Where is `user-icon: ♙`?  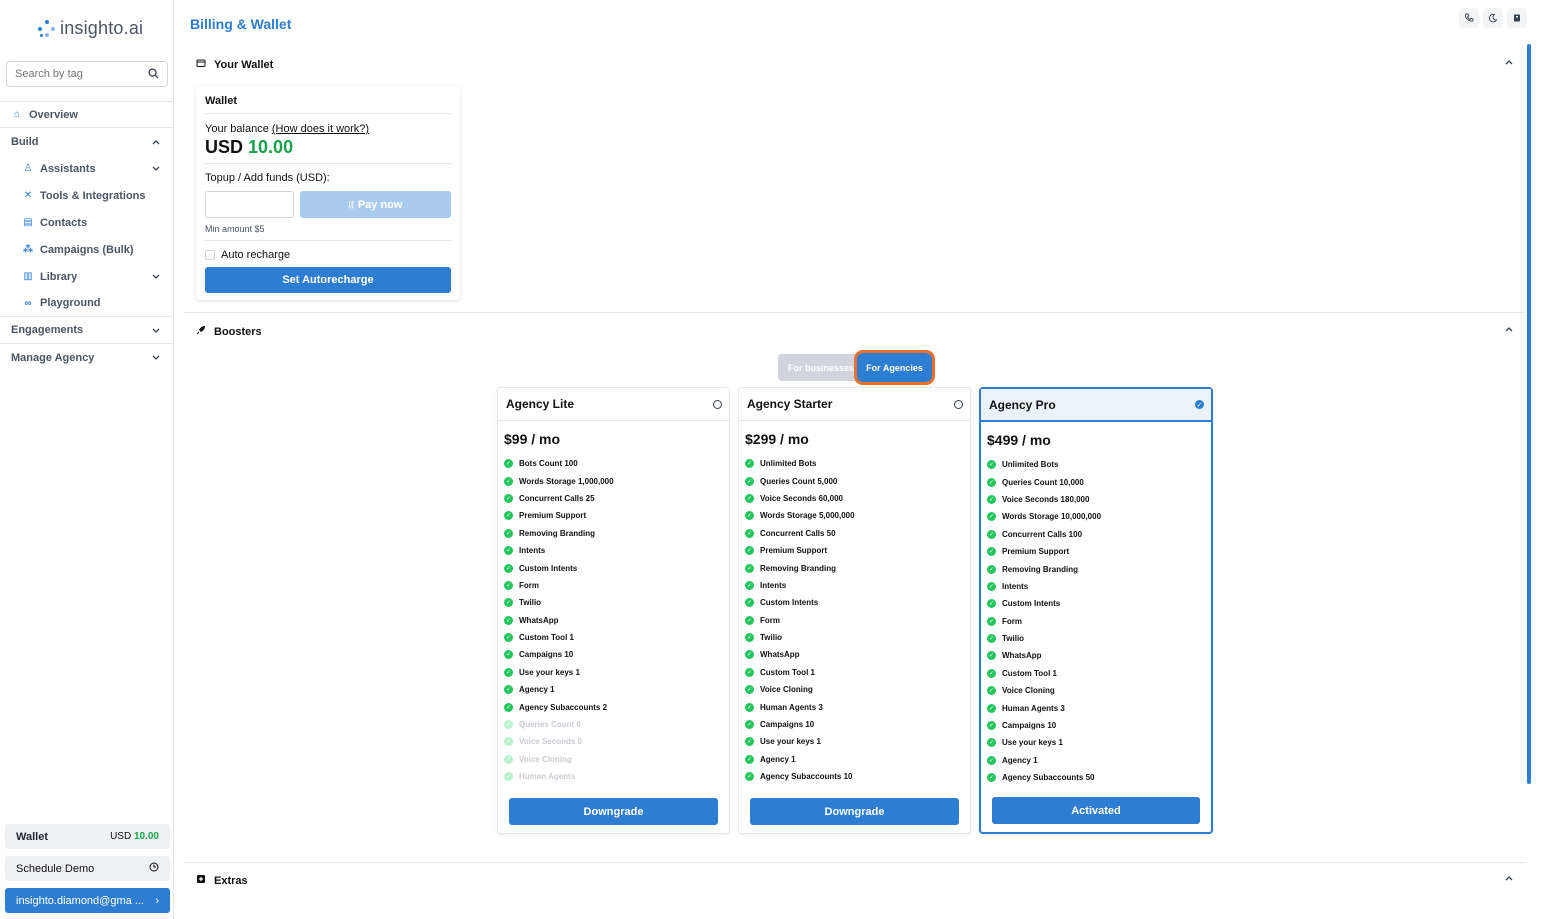
user-icon: ♙ is located at coordinates (28, 168).